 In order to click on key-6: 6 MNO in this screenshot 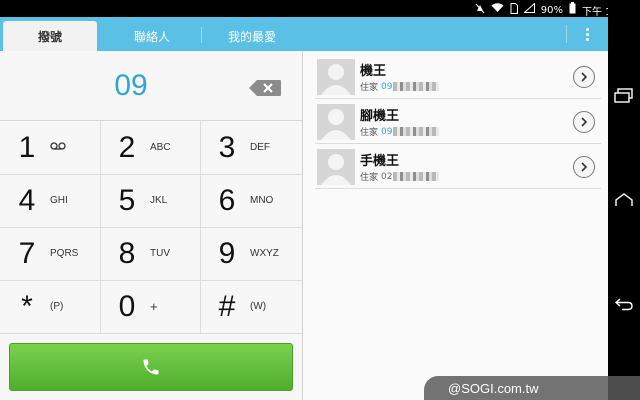, I will do `click(250, 200)`.